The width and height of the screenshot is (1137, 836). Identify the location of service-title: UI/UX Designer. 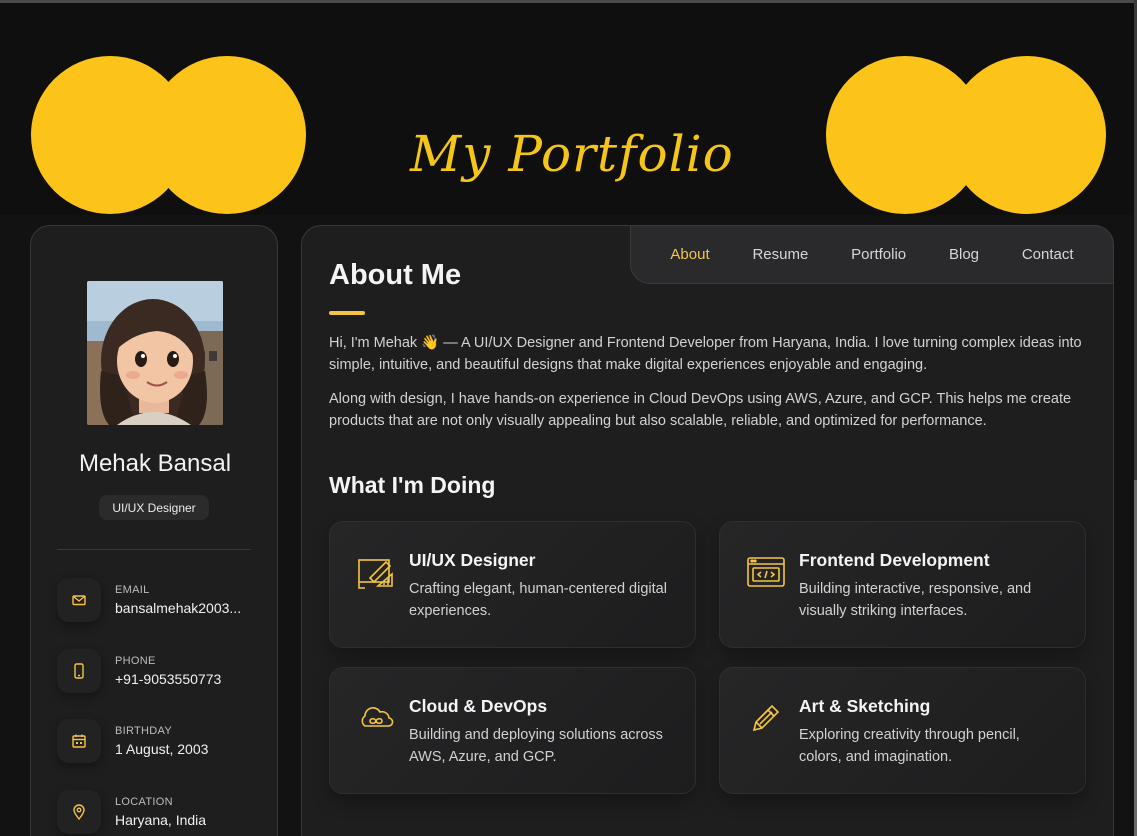
(472, 560).